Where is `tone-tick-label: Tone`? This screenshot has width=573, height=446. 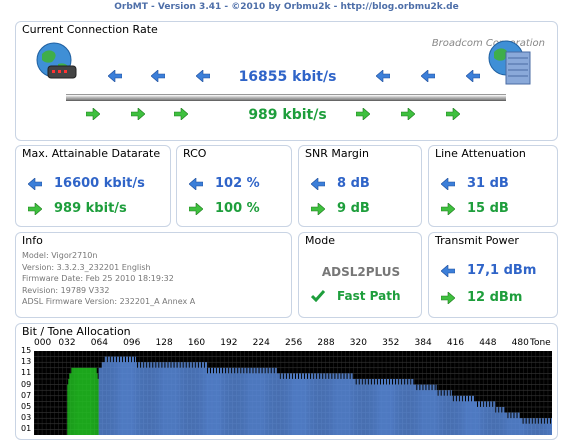 tone-tick-label: Tone is located at coordinates (540, 343).